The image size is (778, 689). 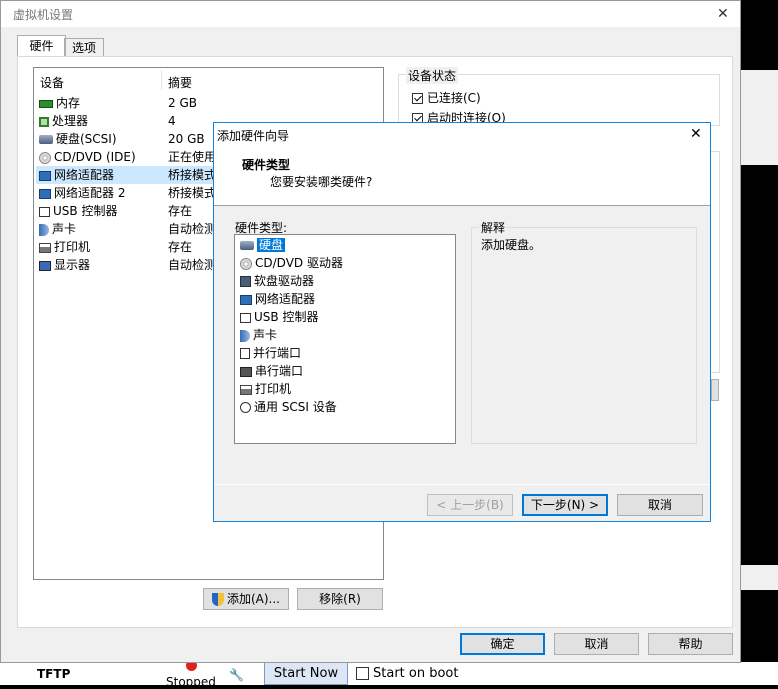 I want to click on device-summary: 4, so click(x=172, y=121).